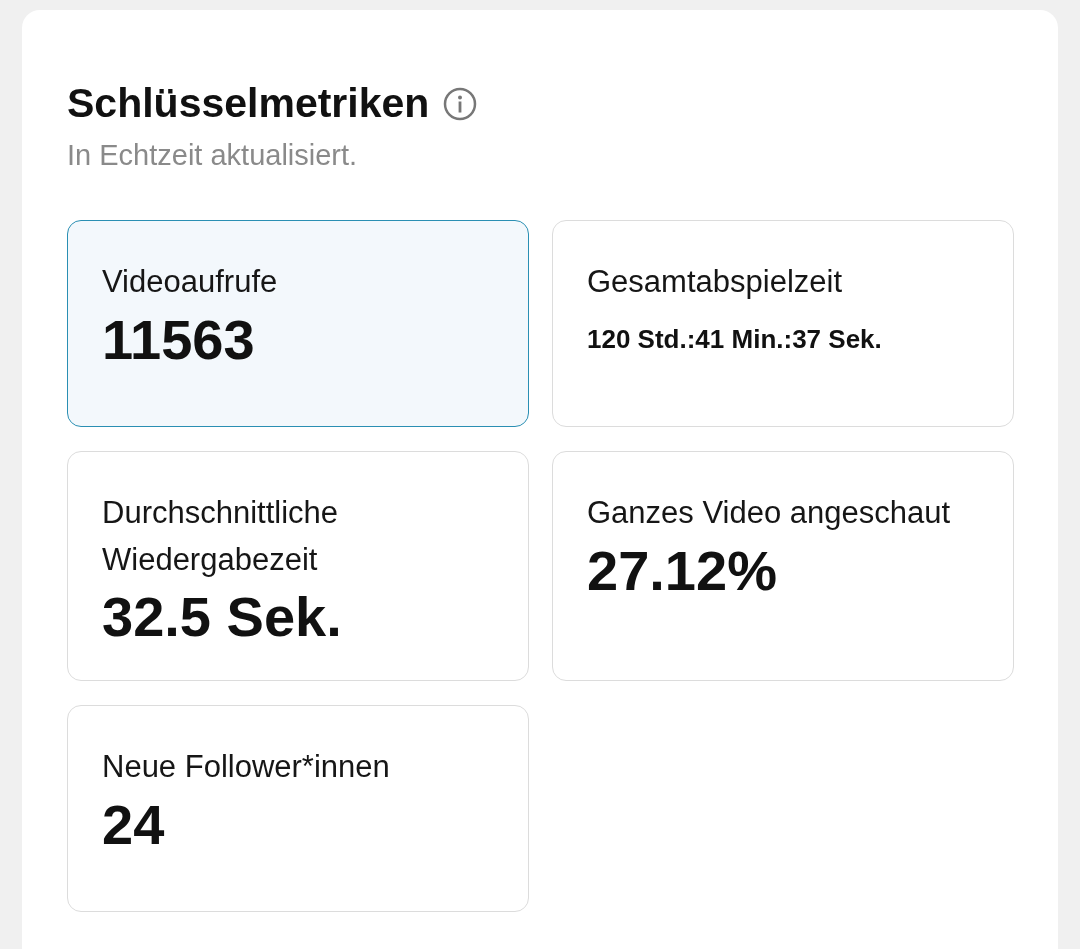 Image resolution: width=1080 pixels, height=949 pixels. Describe the element at coordinates (248, 103) in the screenshot. I see `section-title: Schlüsselmetriken` at that location.